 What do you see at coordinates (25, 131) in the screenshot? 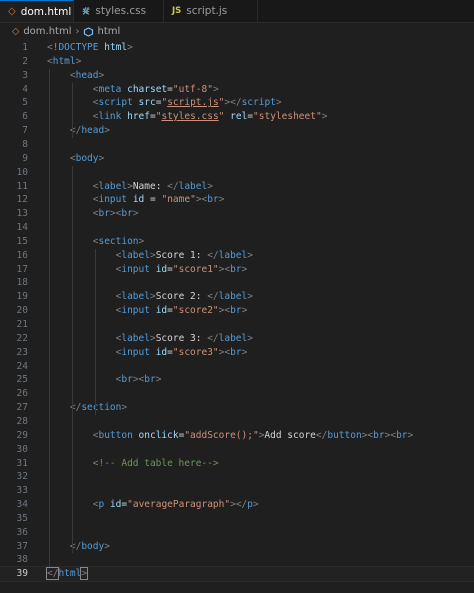
I see `line-number: 7` at bounding box center [25, 131].